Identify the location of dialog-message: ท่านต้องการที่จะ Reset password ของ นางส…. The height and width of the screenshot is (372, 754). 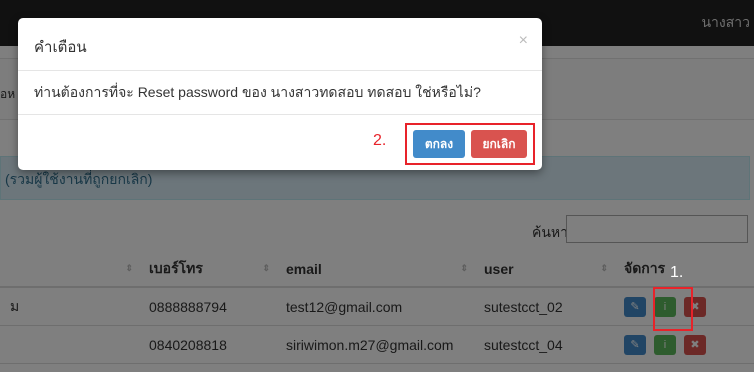
(257, 92).